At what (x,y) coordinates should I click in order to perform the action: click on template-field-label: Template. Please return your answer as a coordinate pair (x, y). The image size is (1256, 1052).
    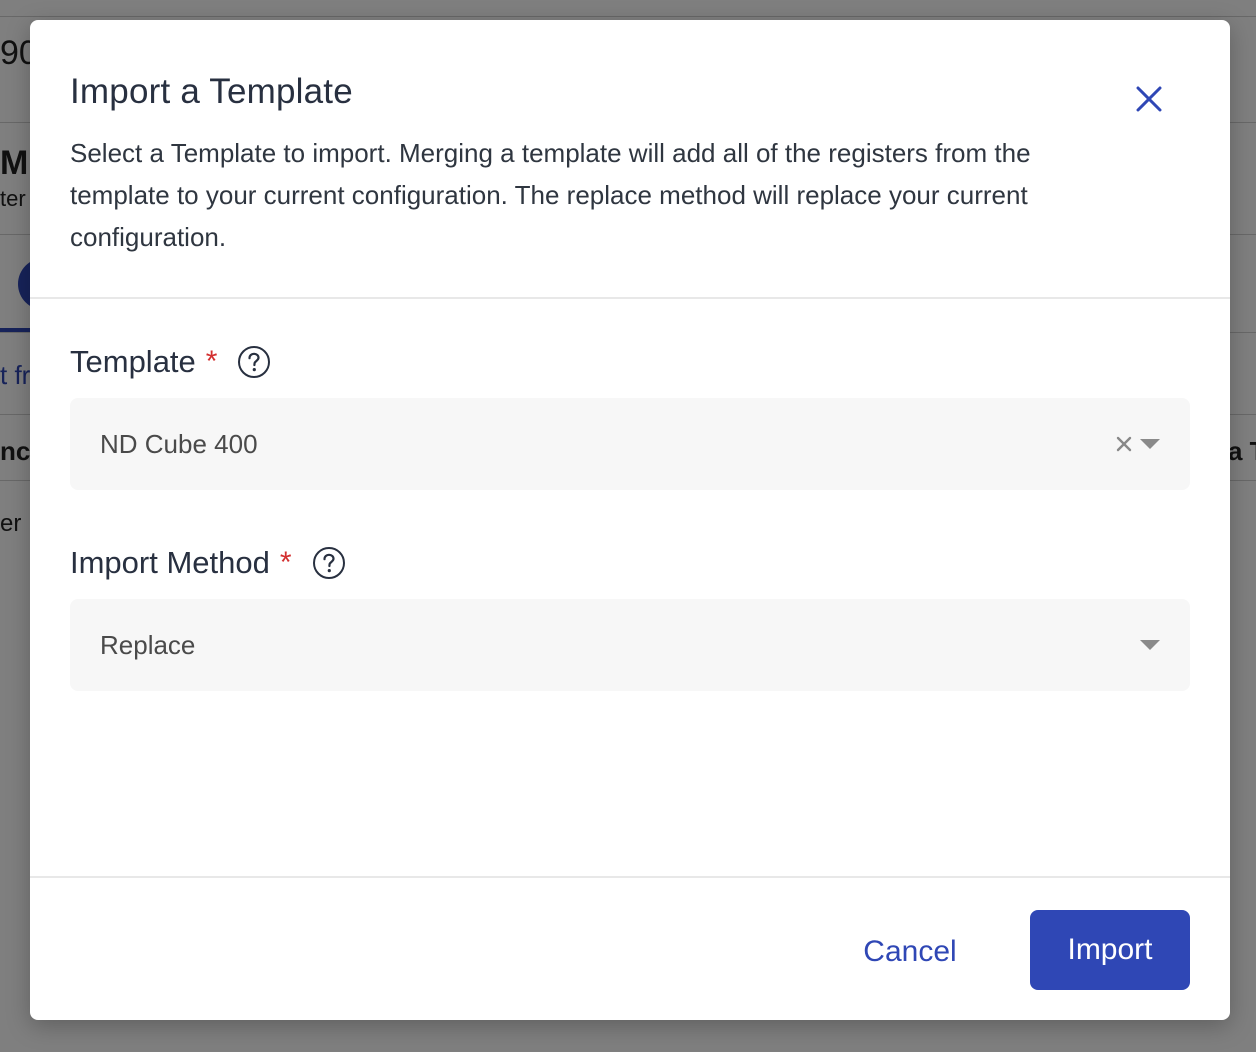
    Looking at the image, I should click on (133, 361).